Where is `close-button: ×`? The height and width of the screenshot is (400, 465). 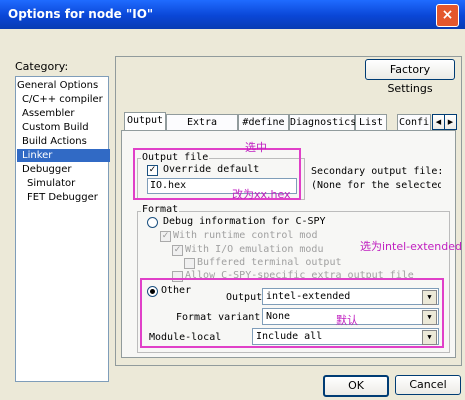
close-button: × is located at coordinates (447, 15).